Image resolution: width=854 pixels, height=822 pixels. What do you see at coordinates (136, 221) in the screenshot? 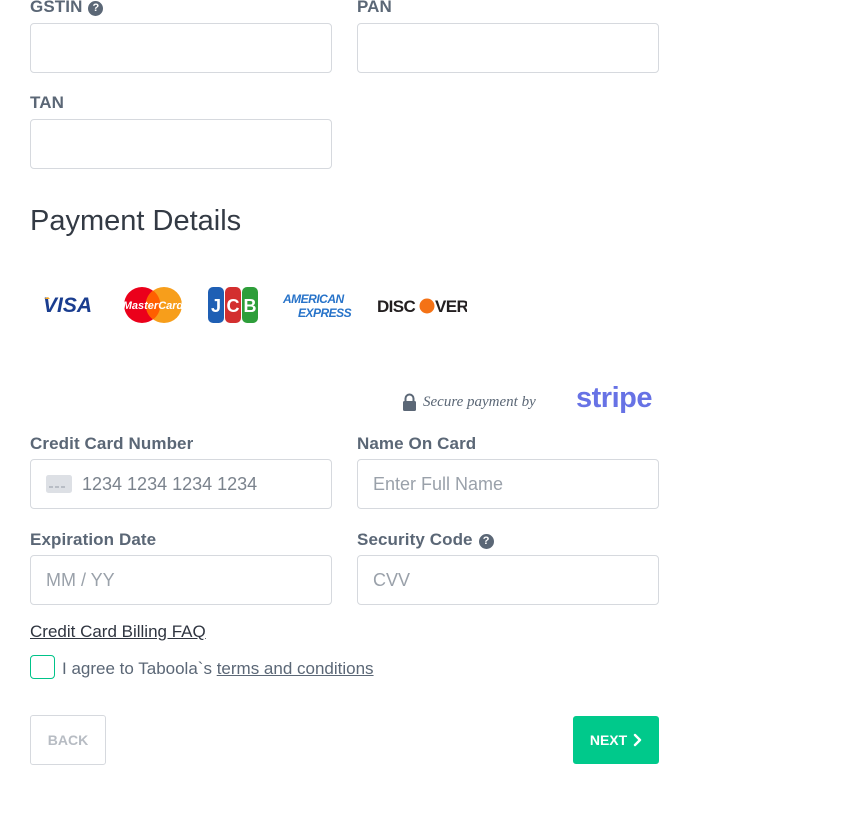
I see `payment-details-title: Payment Details` at bounding box center [136, 221].